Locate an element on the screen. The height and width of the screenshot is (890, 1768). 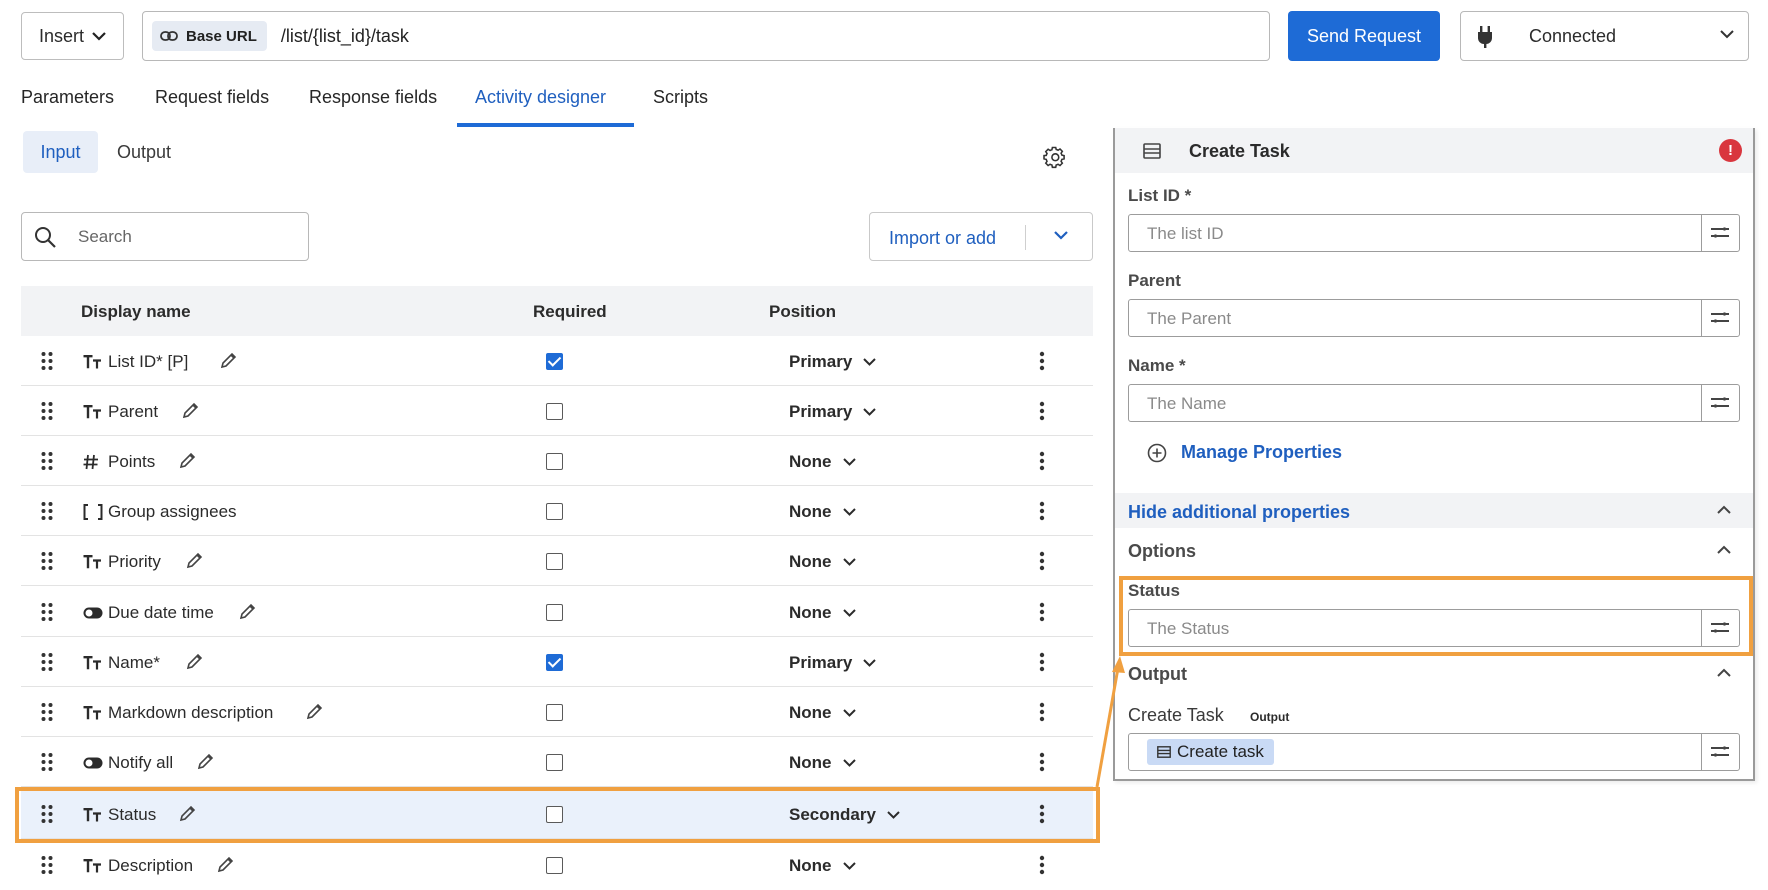
table-row: Parent Primary is located at coordinates (557, 411).